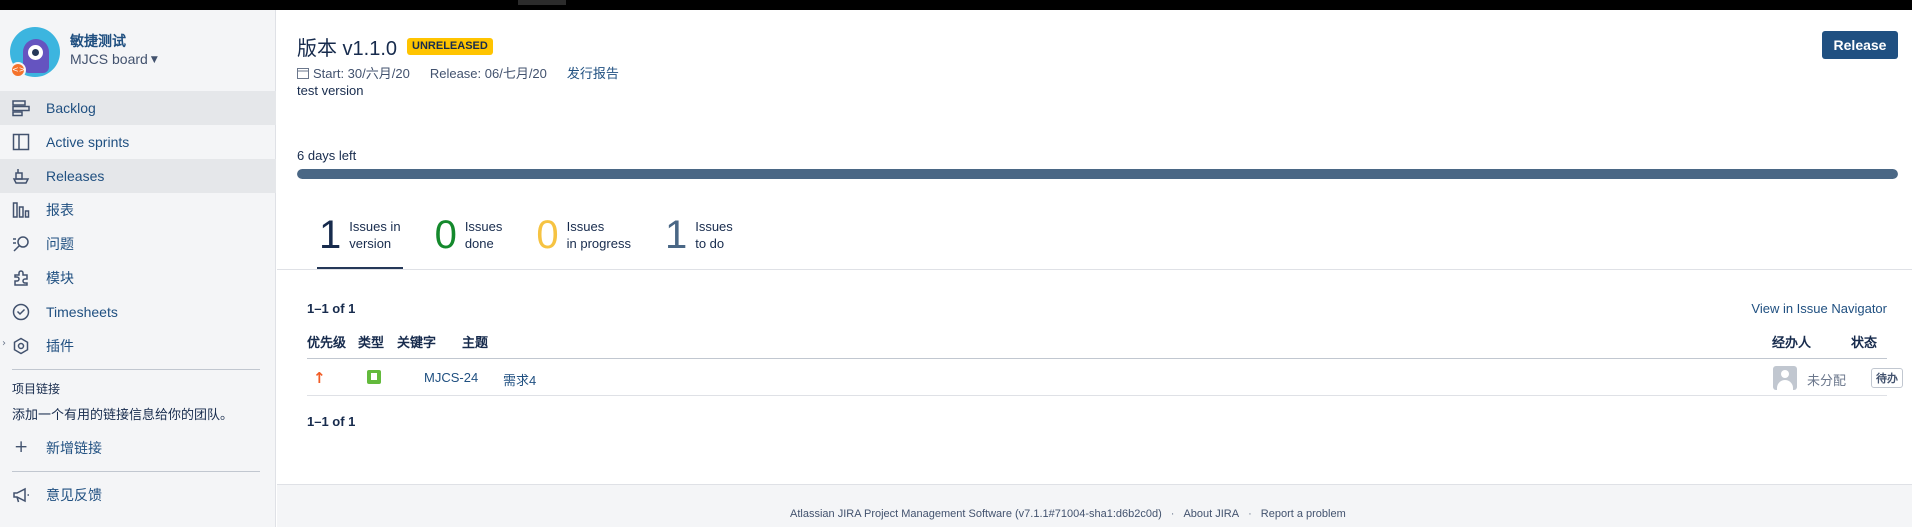  I want to click on chevron-right-icon: ›, so click(4, 343).